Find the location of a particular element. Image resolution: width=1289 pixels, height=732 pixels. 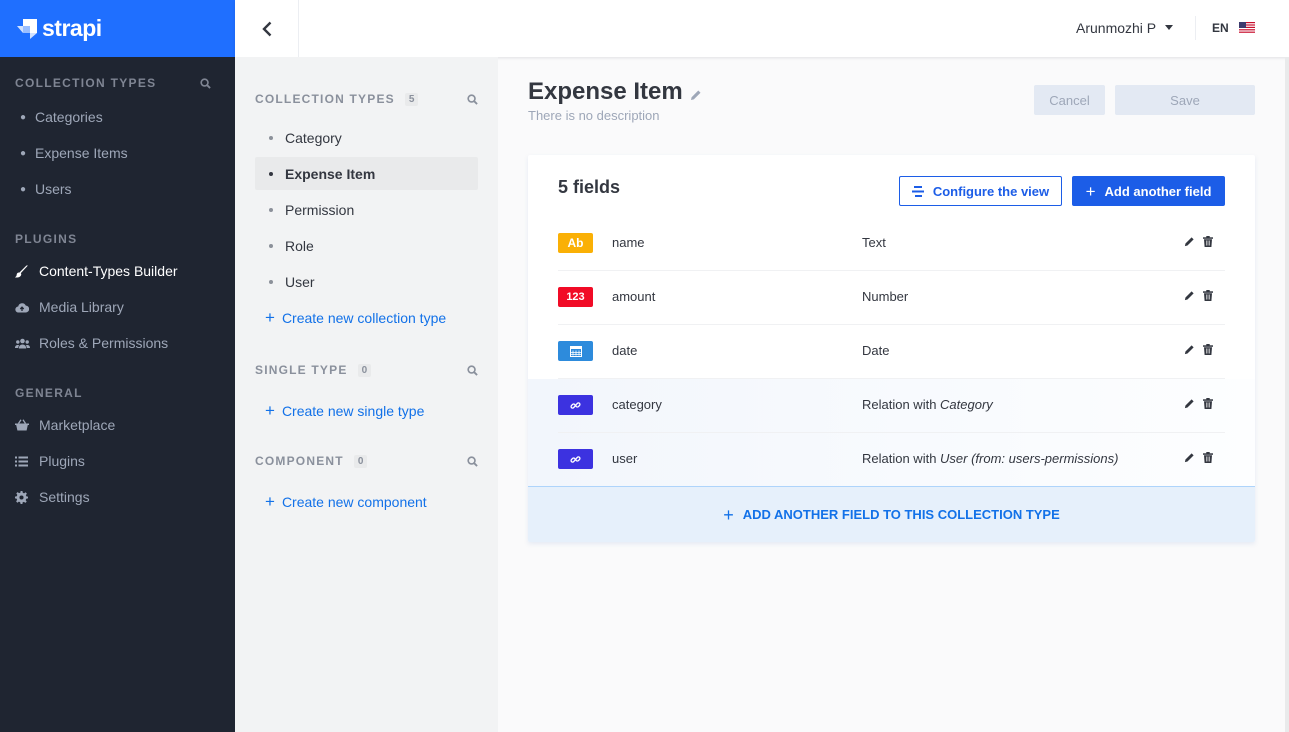

ctb-components-section: COMPONENT 0 + Create new component is located at coordinates (366, 484).